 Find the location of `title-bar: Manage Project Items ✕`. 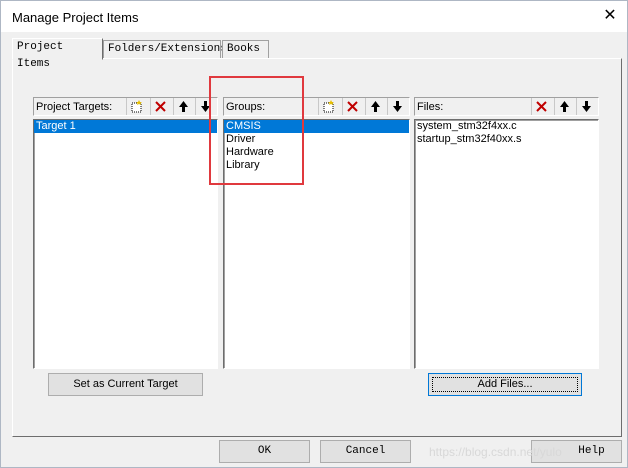

title-bar: Manage Project Items ✕ is located at coordinates (314, 16).